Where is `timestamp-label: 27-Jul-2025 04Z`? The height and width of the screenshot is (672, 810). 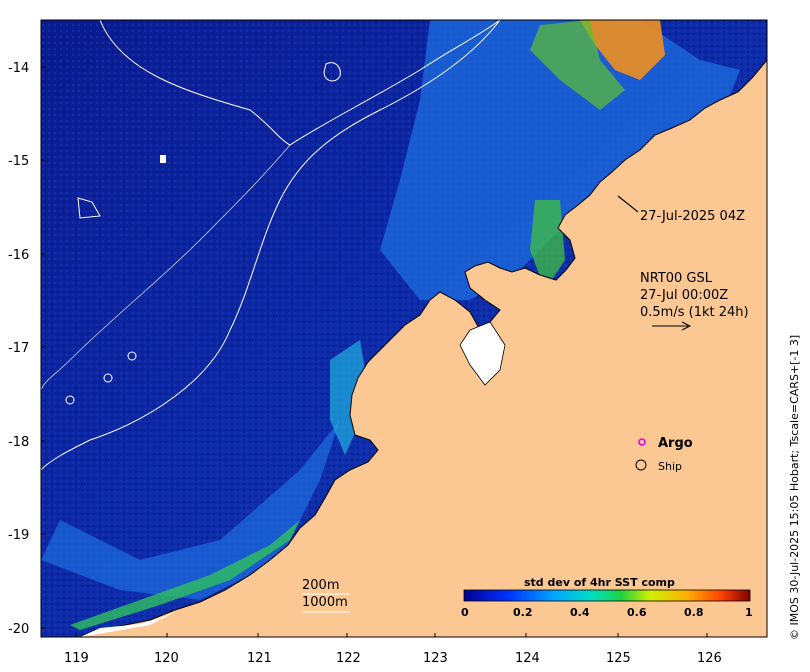
timestamp-label: 27-Jul-2025 04Z is located at coordinates (692, 216).